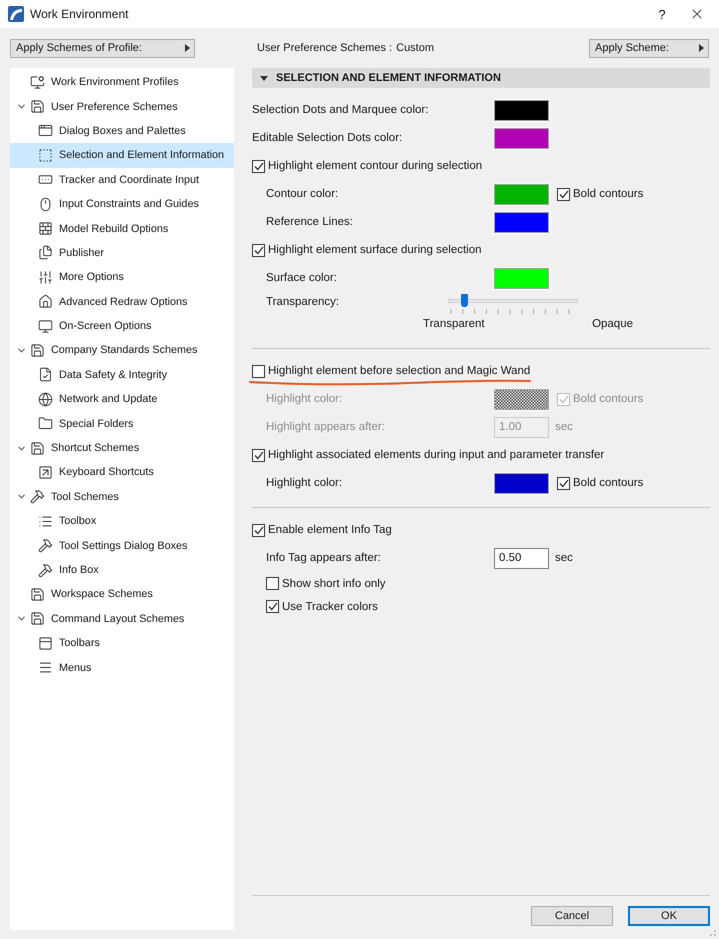 The width and height of the screenshot is (719, 939). What do you see at coordinates (45, 668) in the screenshot?
I see `menu-icon` at bounding box center [45, 668].